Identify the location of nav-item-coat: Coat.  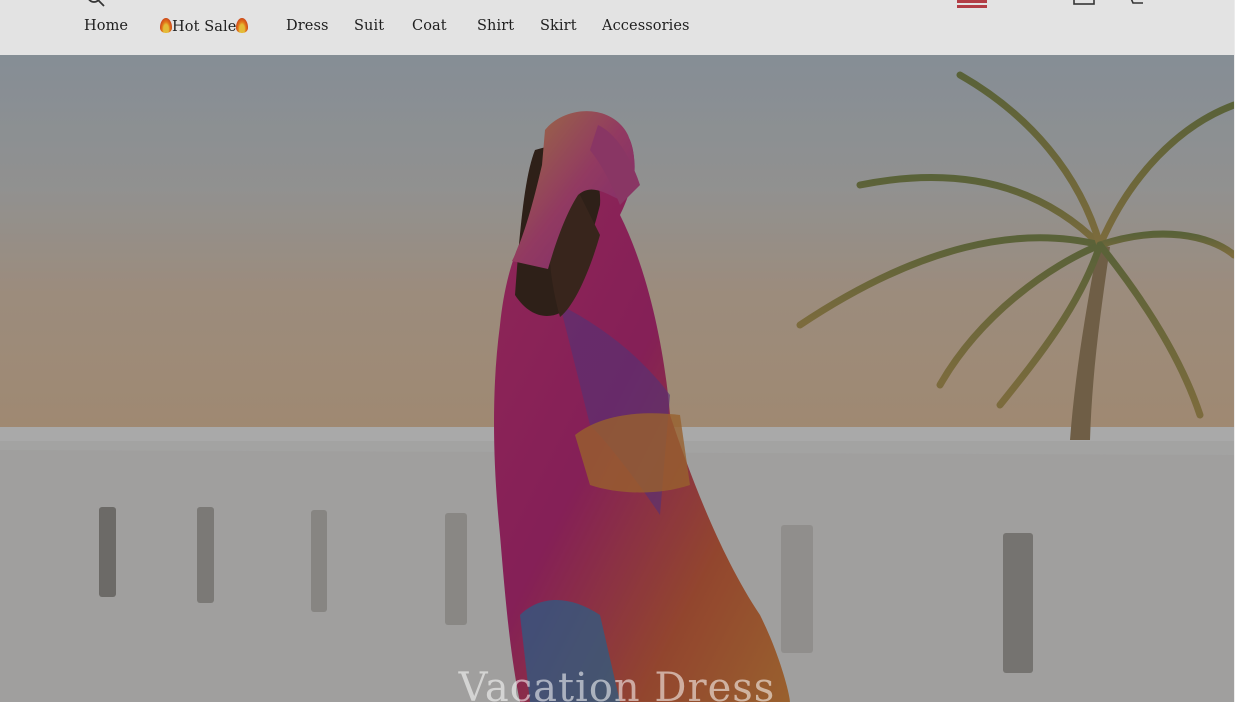
(429, 26).